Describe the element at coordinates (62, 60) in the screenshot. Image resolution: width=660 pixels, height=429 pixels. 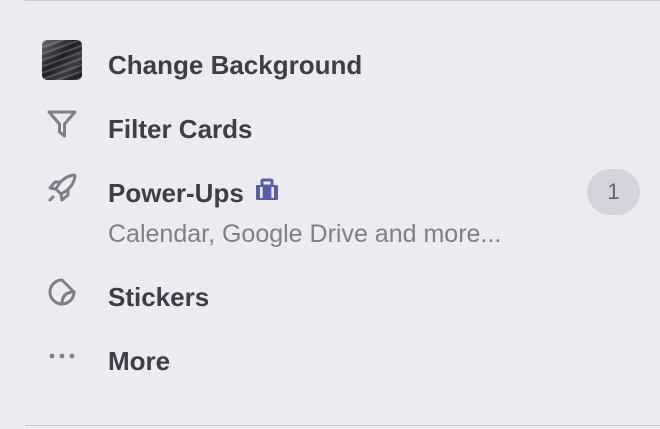
I see `background-thumbnail` at that location.